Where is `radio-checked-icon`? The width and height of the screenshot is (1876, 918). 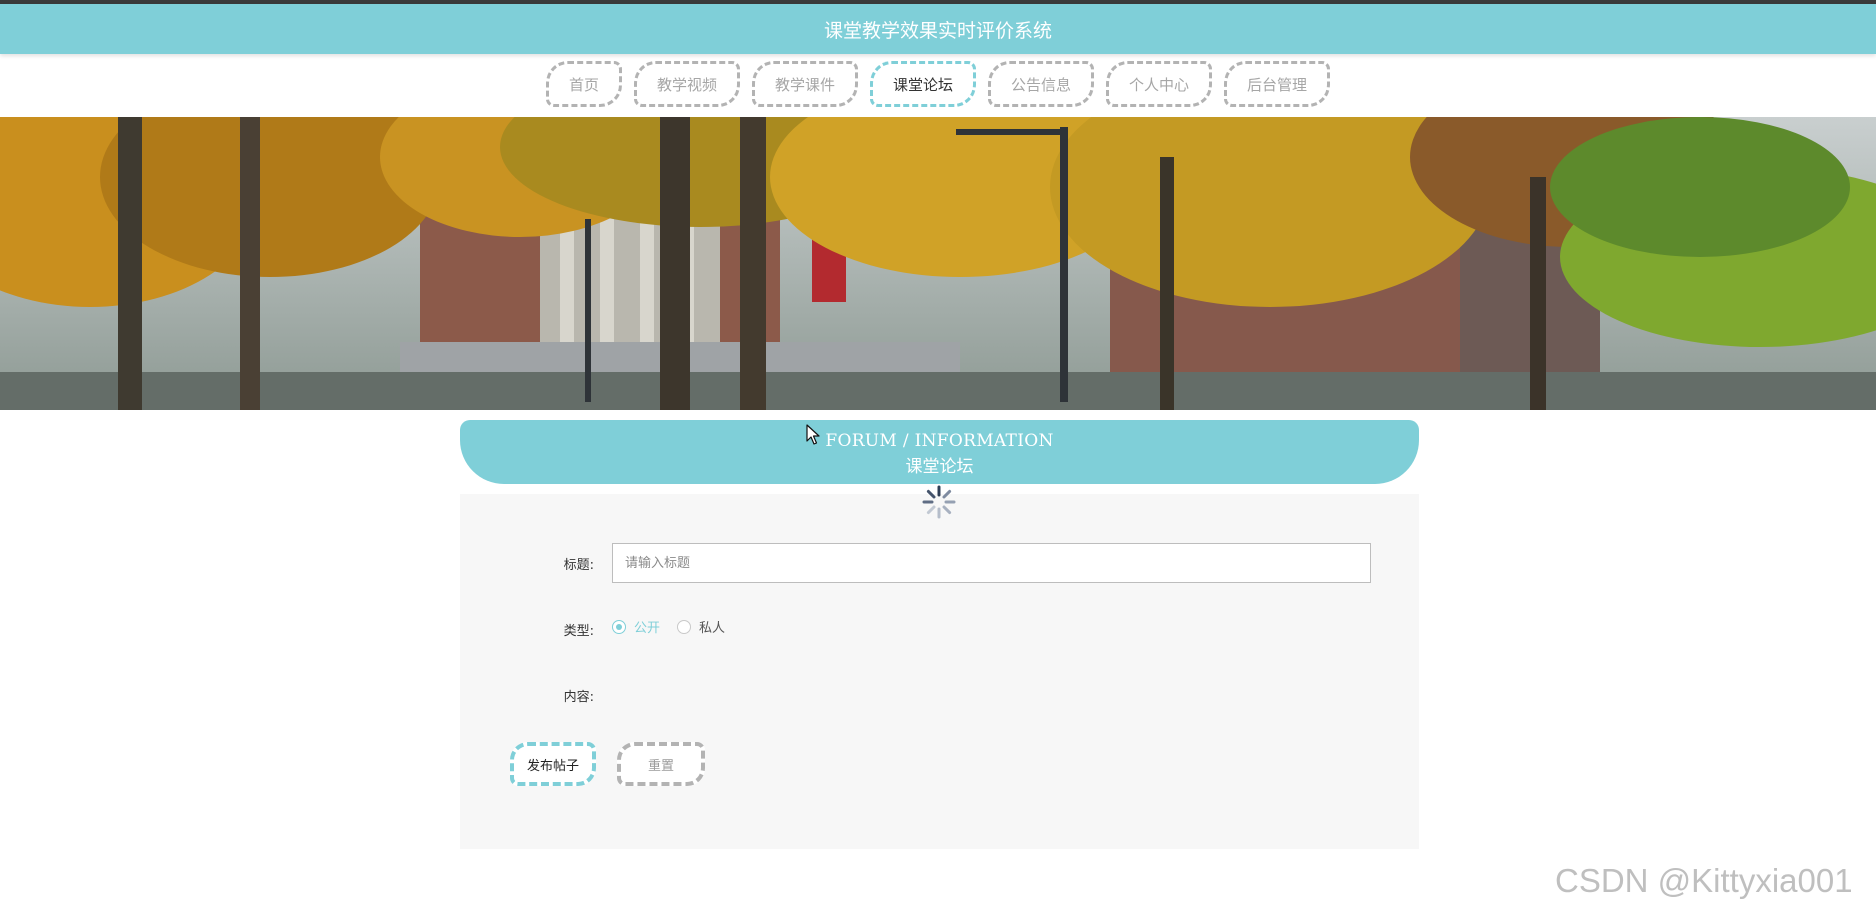 radio-checked-icon is located at coordinates (619, 626).